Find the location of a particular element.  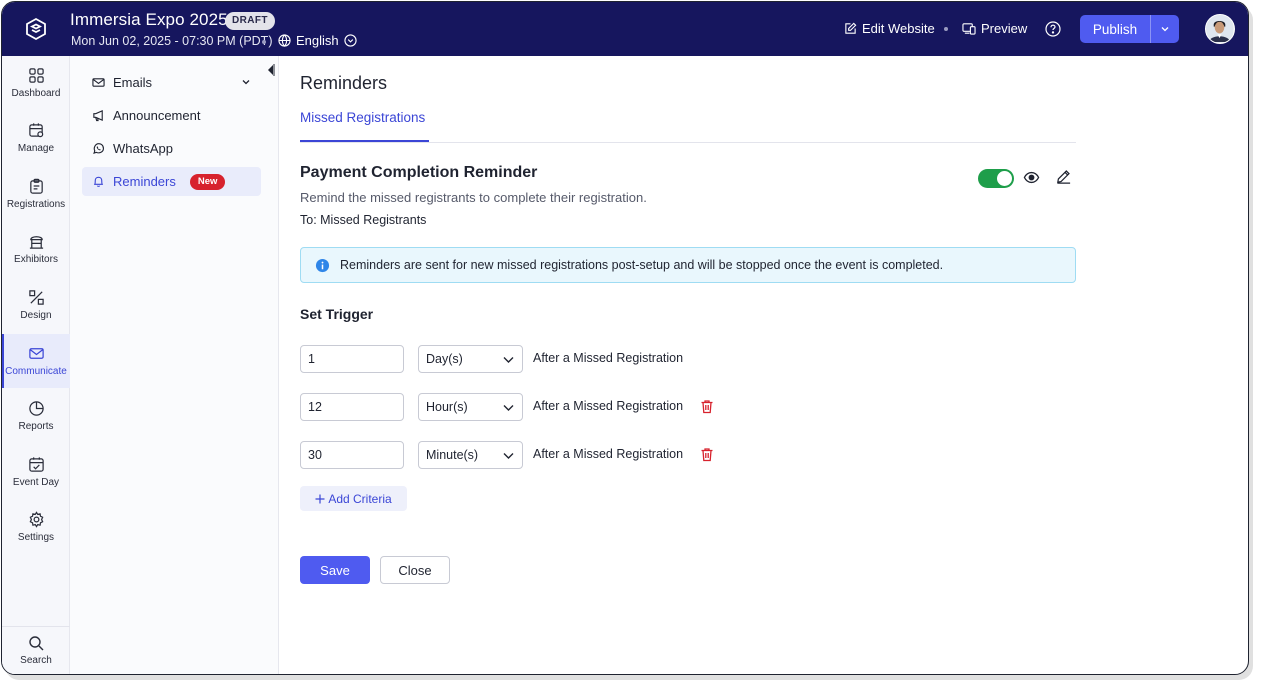

language-select: English is located at coordinates (317, 40).